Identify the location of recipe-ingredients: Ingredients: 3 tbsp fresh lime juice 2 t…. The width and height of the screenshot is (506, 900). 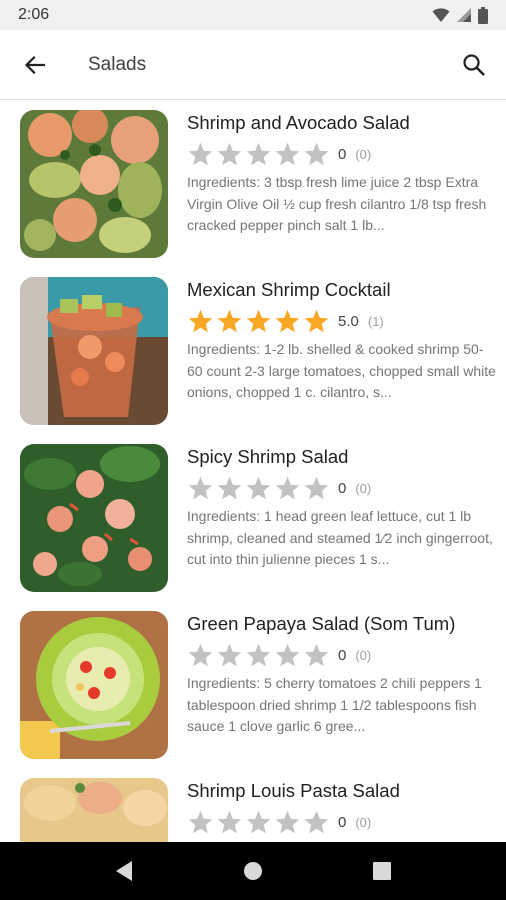
(337, 203).